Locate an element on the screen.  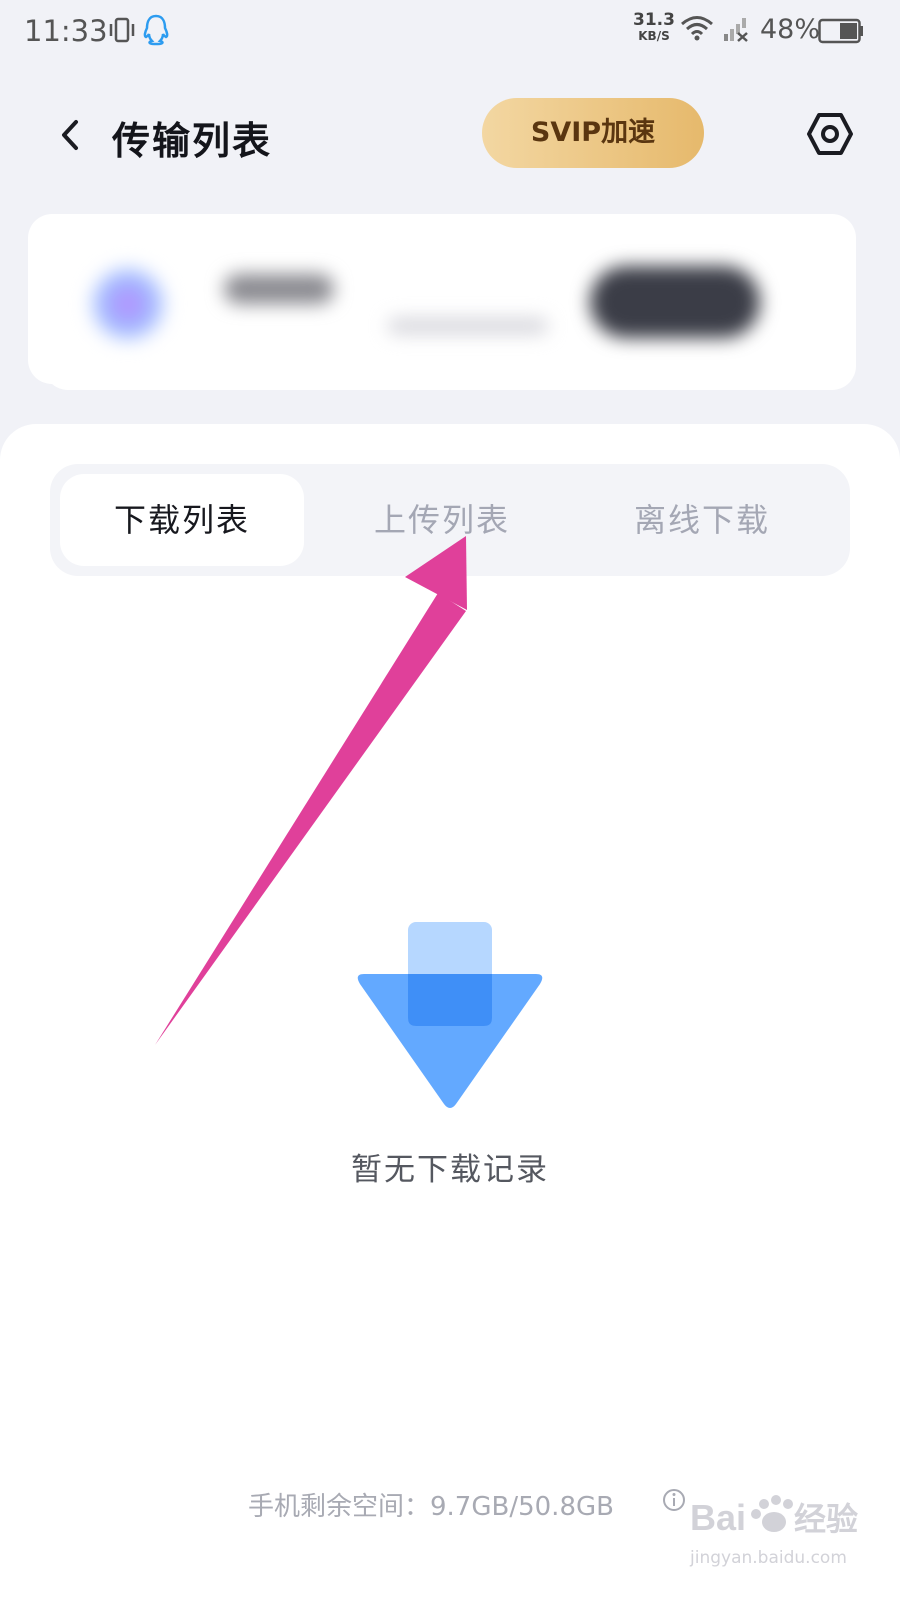
empty-state-message: 暂无下载记录 is located at coordinates (450, 1170).